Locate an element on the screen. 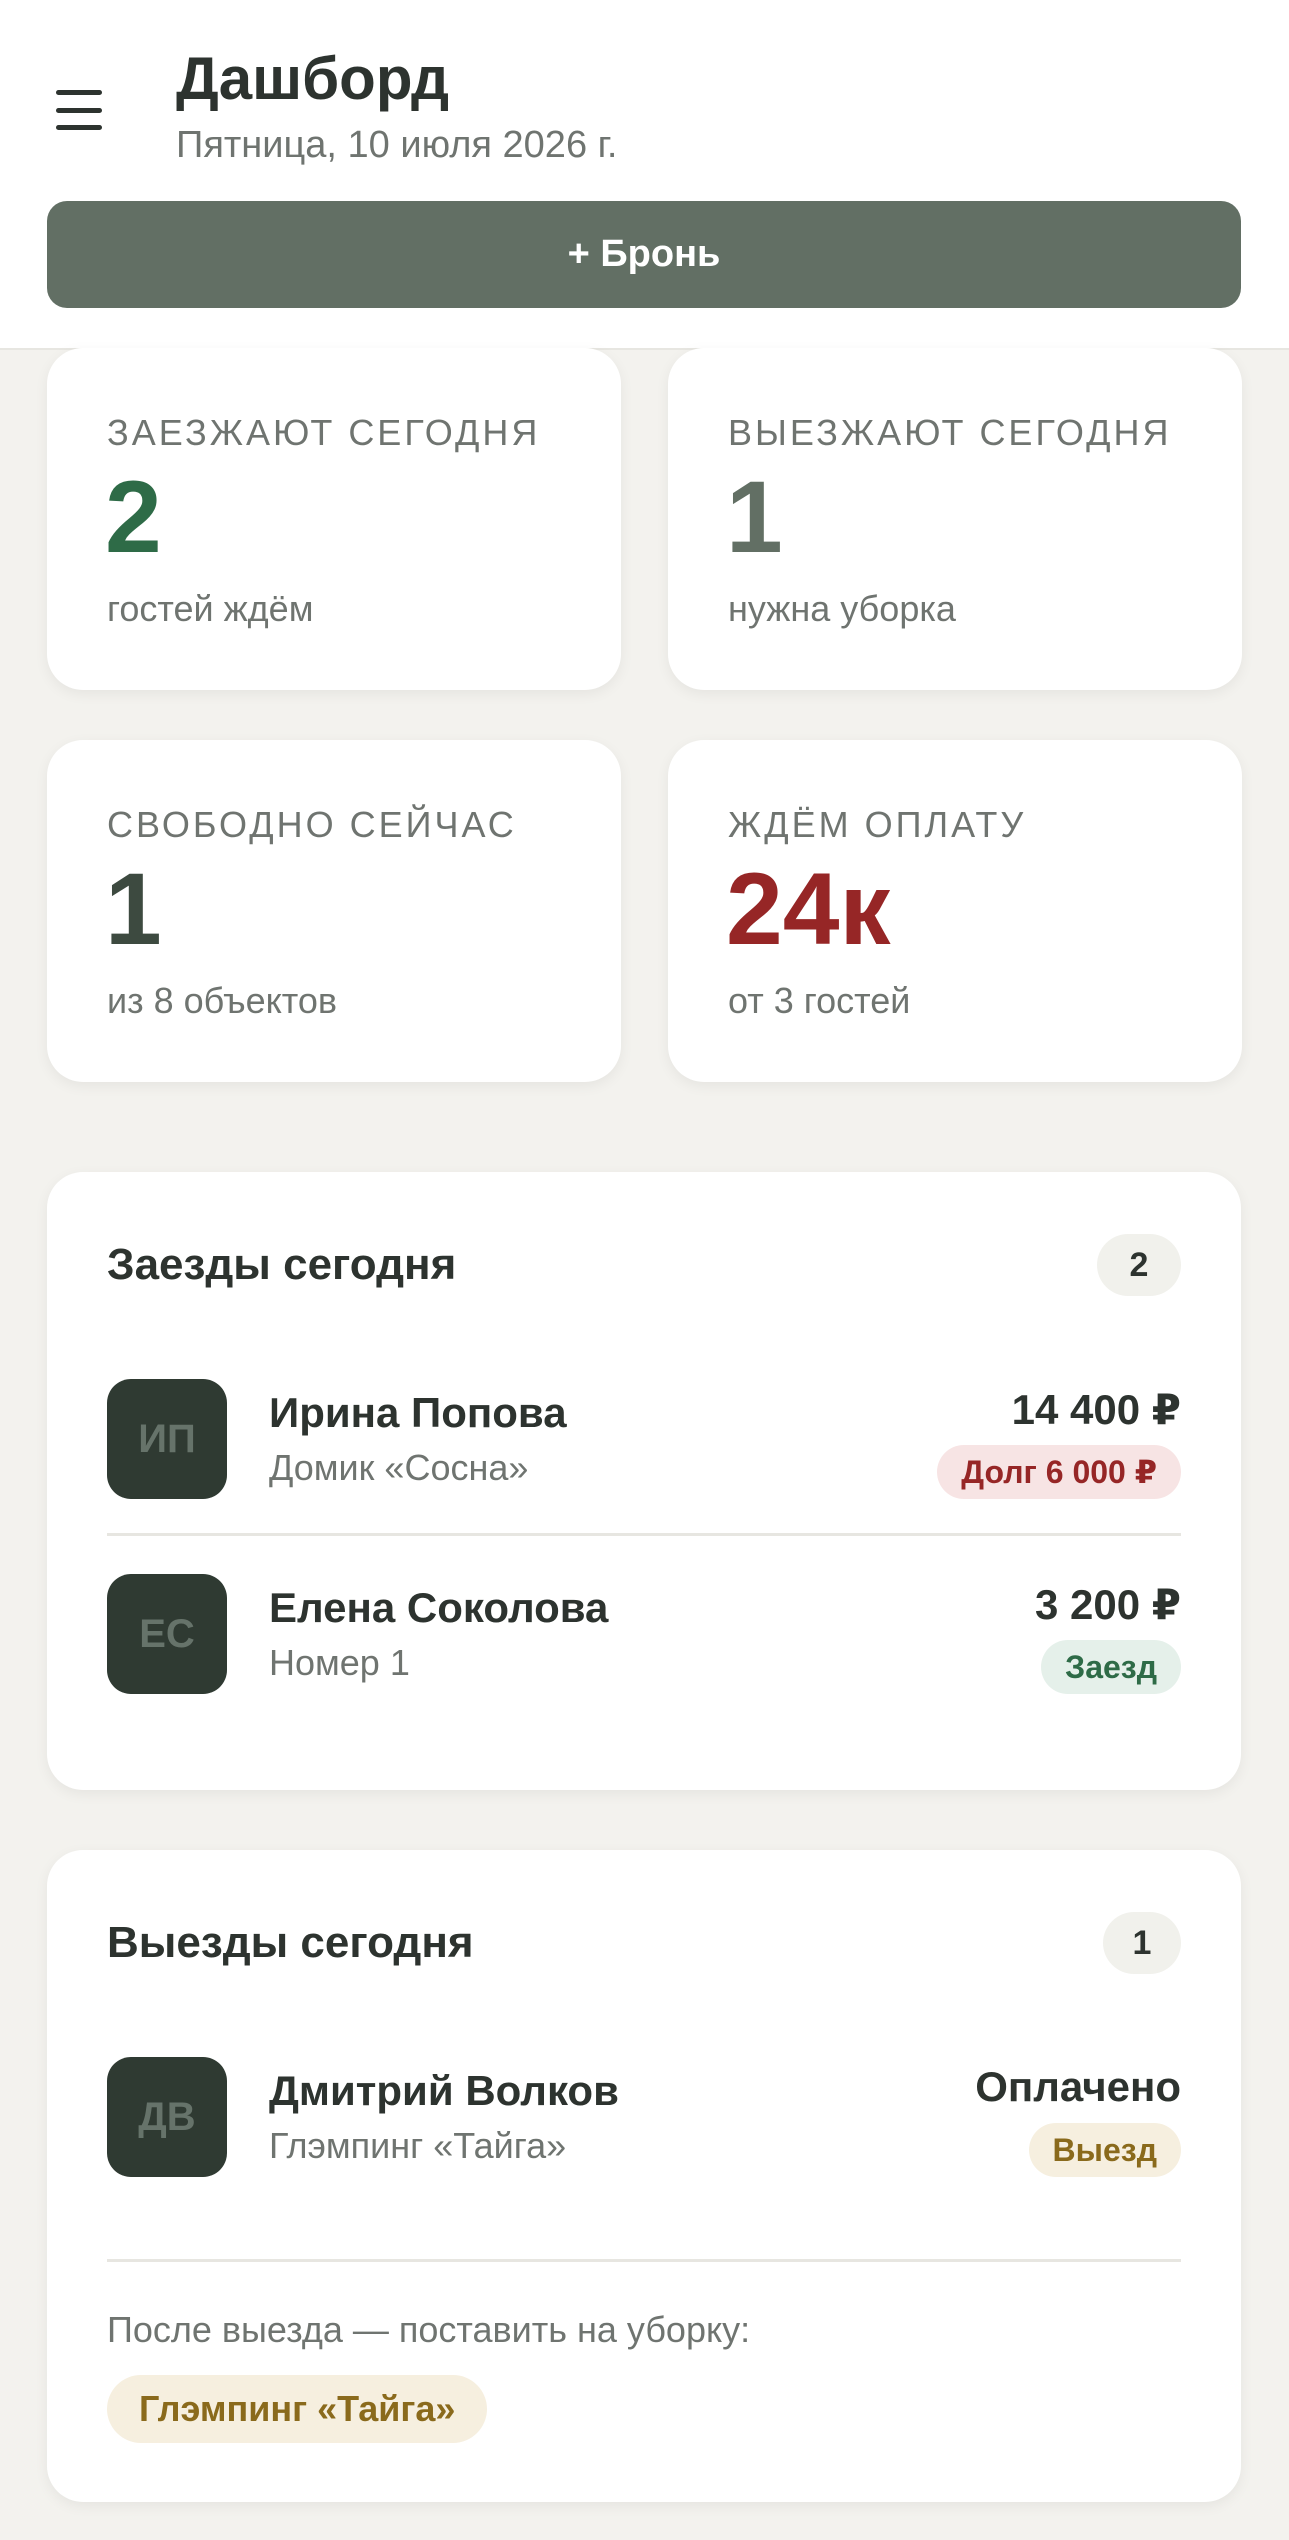  stat-note: от 3 гостей is located at coordinates (819, 1000).